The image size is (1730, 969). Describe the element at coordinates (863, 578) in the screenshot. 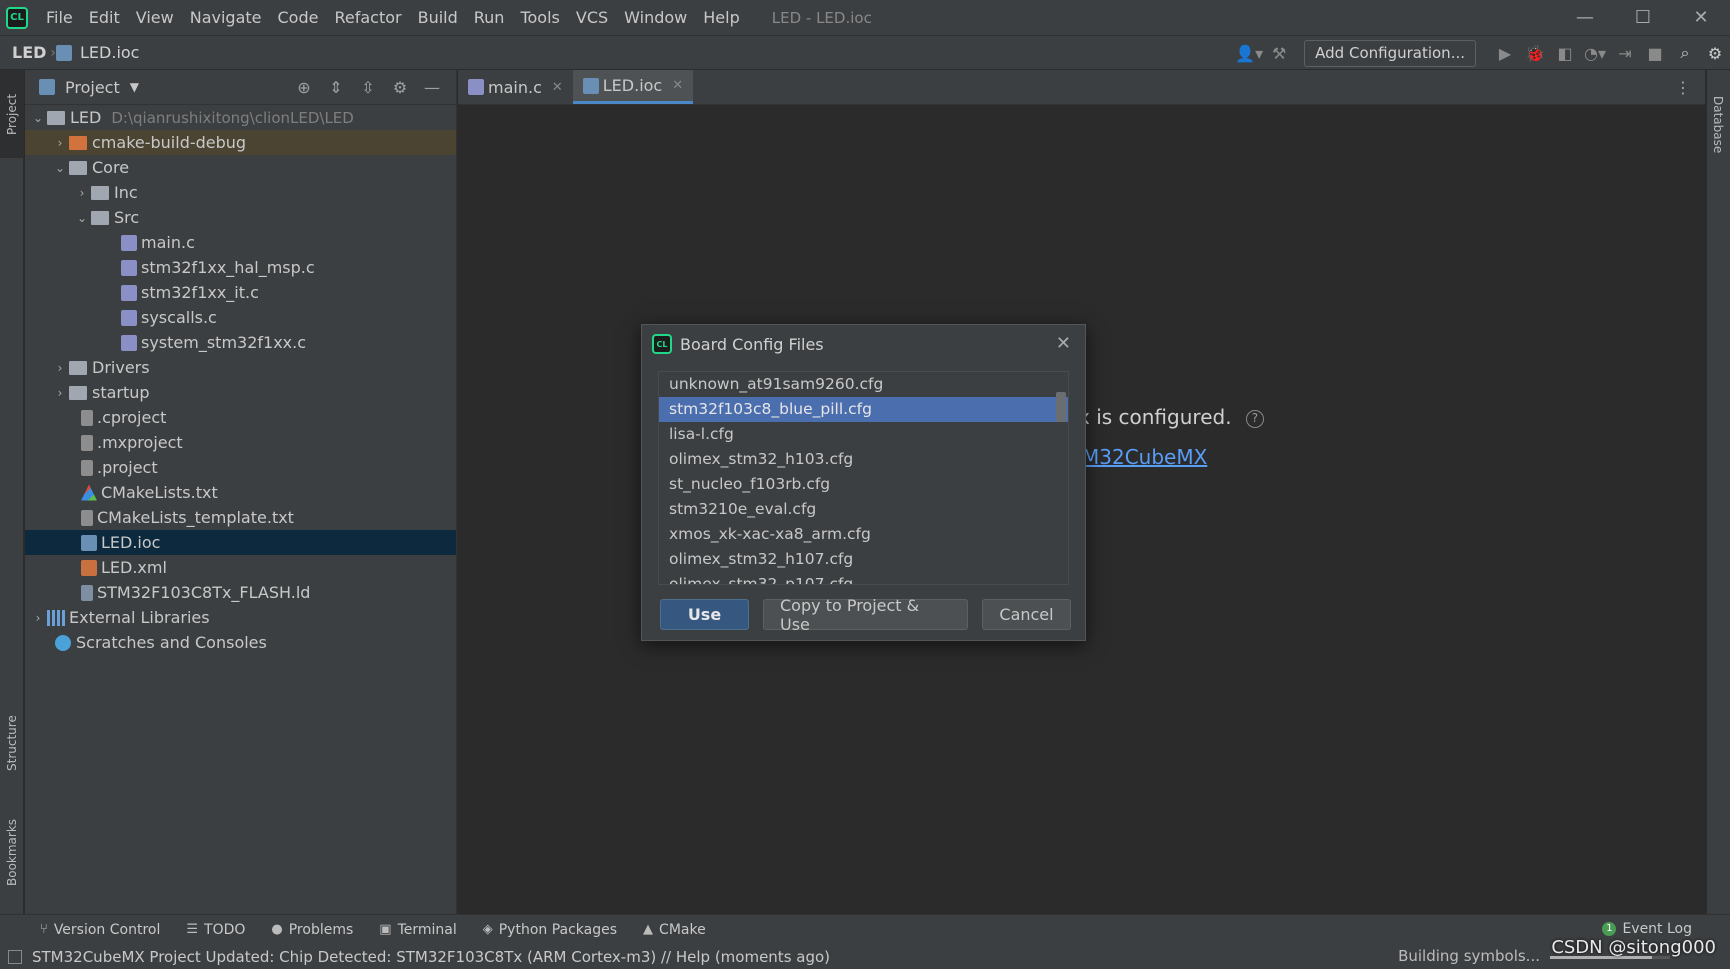

I see `list-item: olimex_stm32_p107.cfg` at that location.